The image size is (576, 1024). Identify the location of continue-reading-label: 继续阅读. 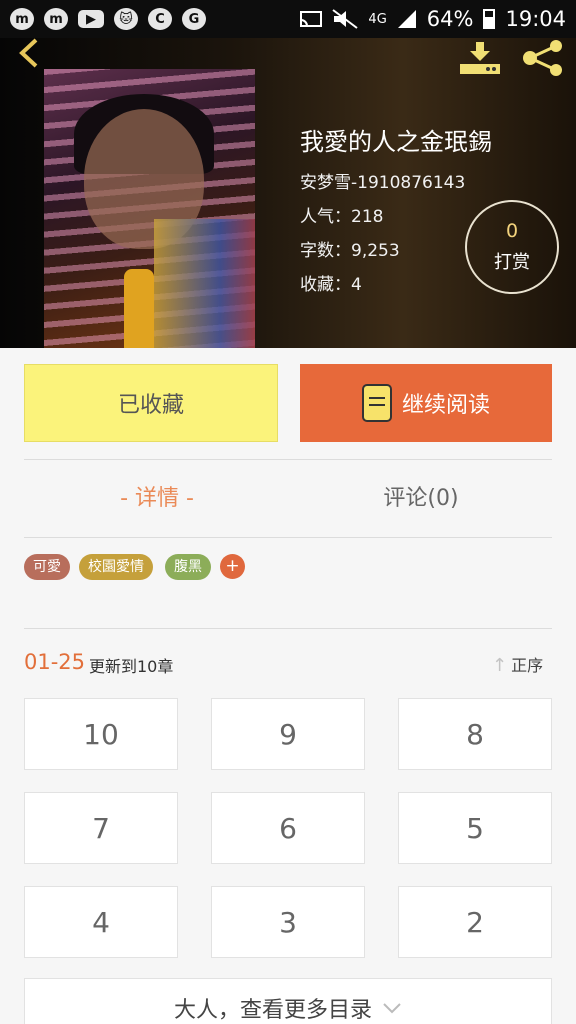
(445, 405).